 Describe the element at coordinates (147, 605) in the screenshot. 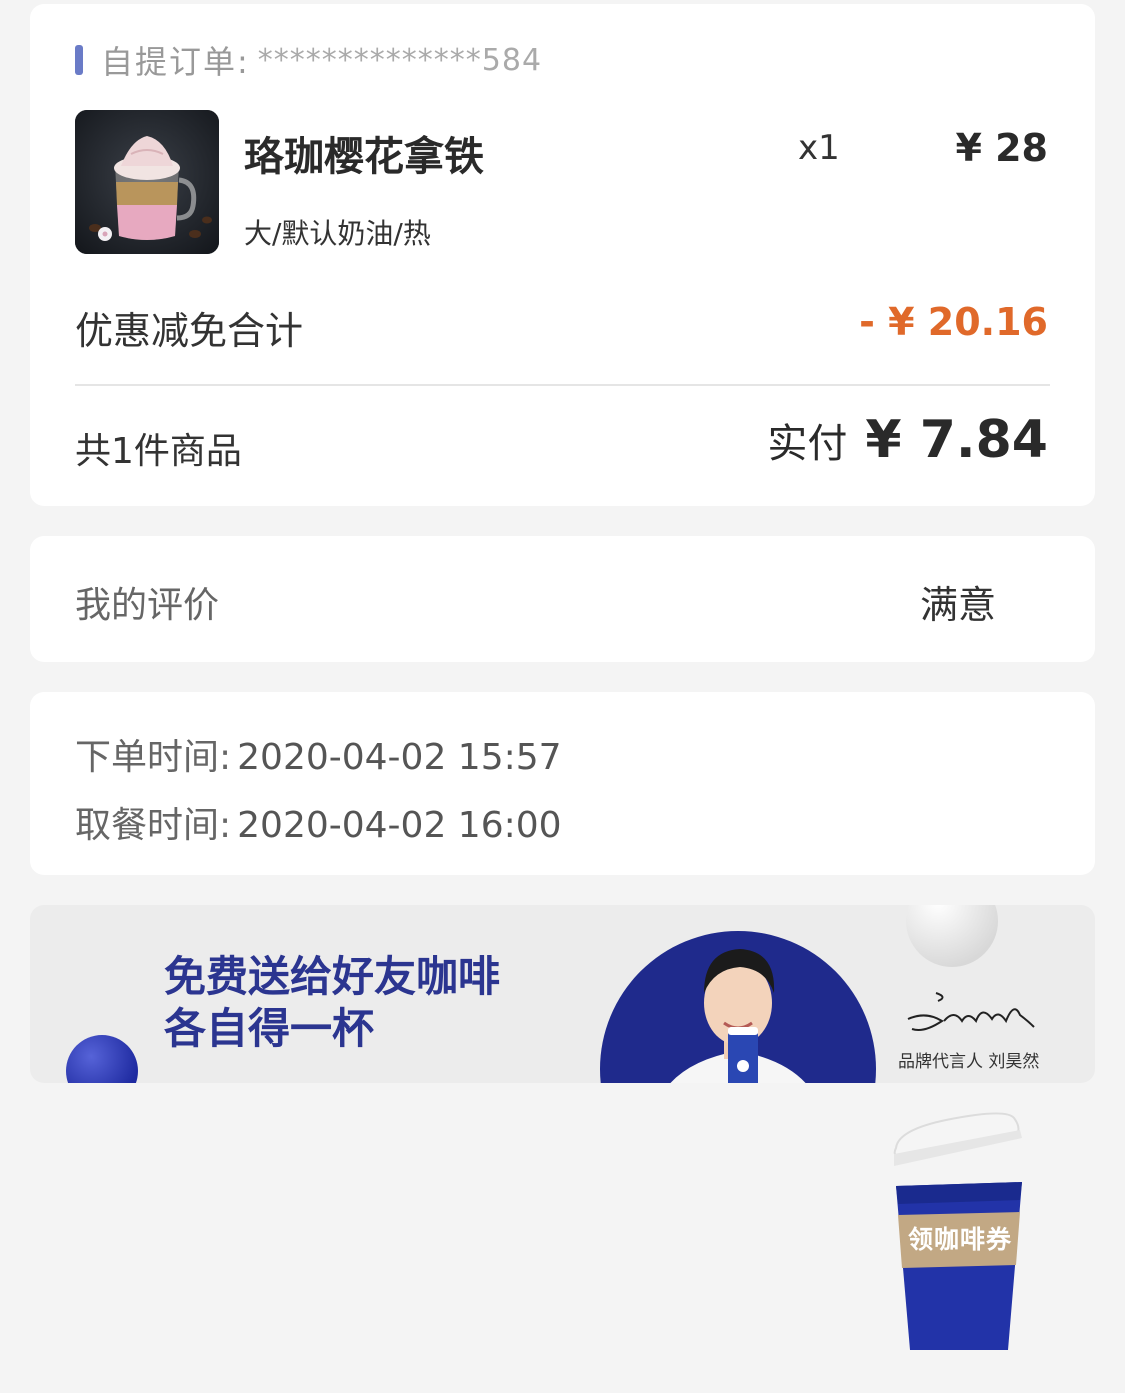

I see `review-label: 我的评价` at that location.